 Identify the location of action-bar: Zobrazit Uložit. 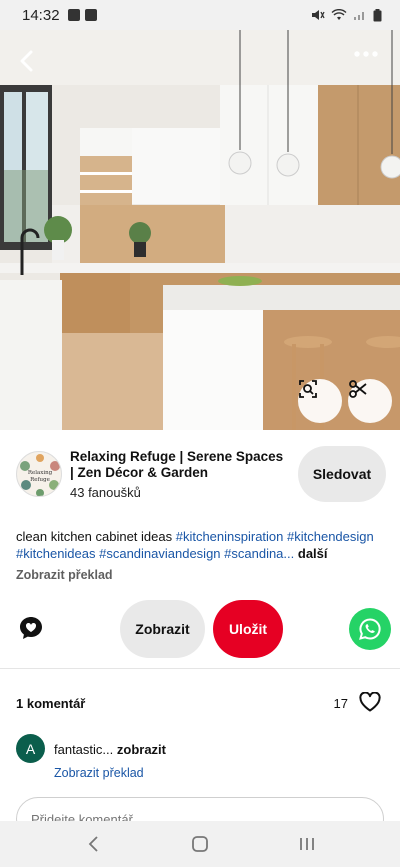
(200, 630).